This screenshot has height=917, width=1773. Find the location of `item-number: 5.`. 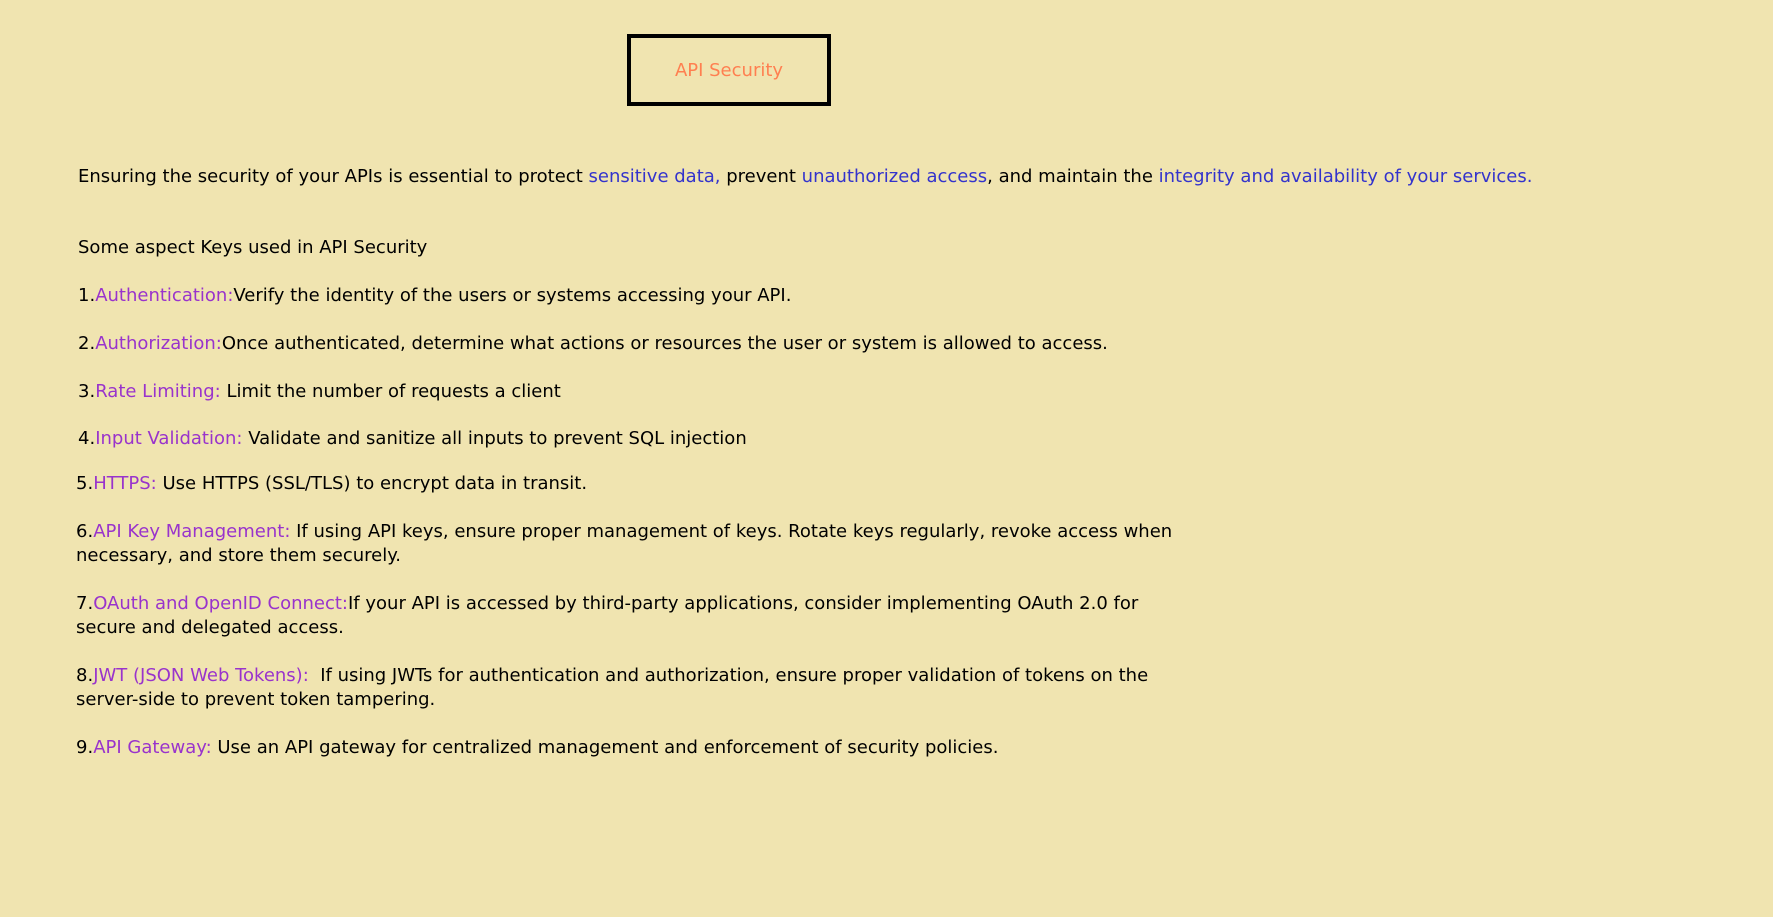

item-number: 5. is located at coordinates (85, 483).